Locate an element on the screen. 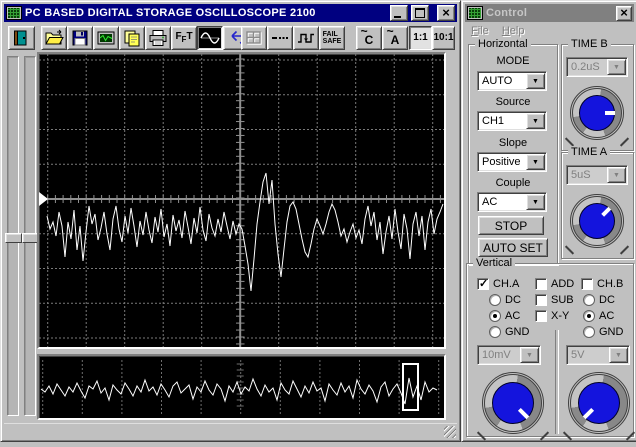  mode-label: MODE is located at coordinates (513, 61).